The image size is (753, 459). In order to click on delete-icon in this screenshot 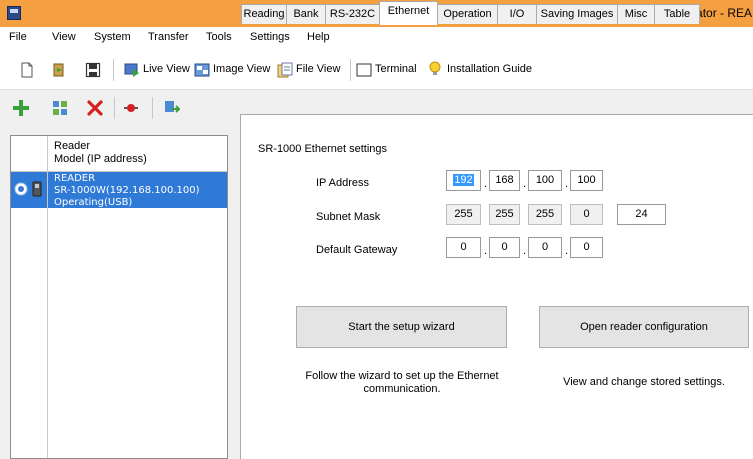, I will do `click(95, 108)`.